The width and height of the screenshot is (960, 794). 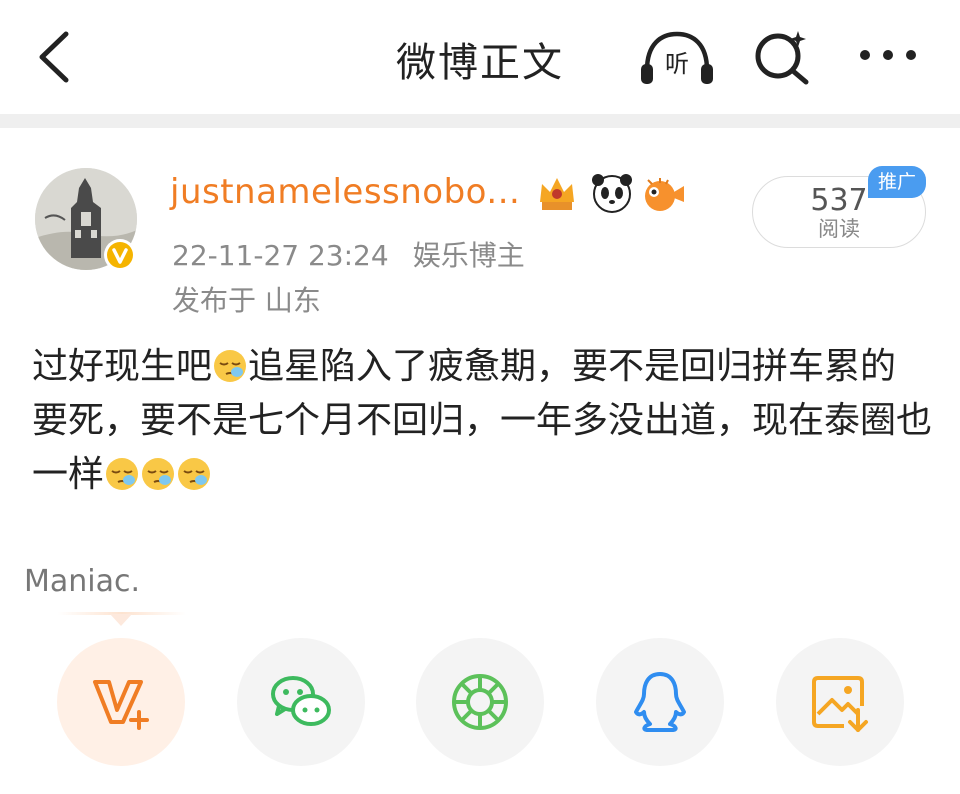 I want to click on share-moments-button, so click(x=480, y=702).